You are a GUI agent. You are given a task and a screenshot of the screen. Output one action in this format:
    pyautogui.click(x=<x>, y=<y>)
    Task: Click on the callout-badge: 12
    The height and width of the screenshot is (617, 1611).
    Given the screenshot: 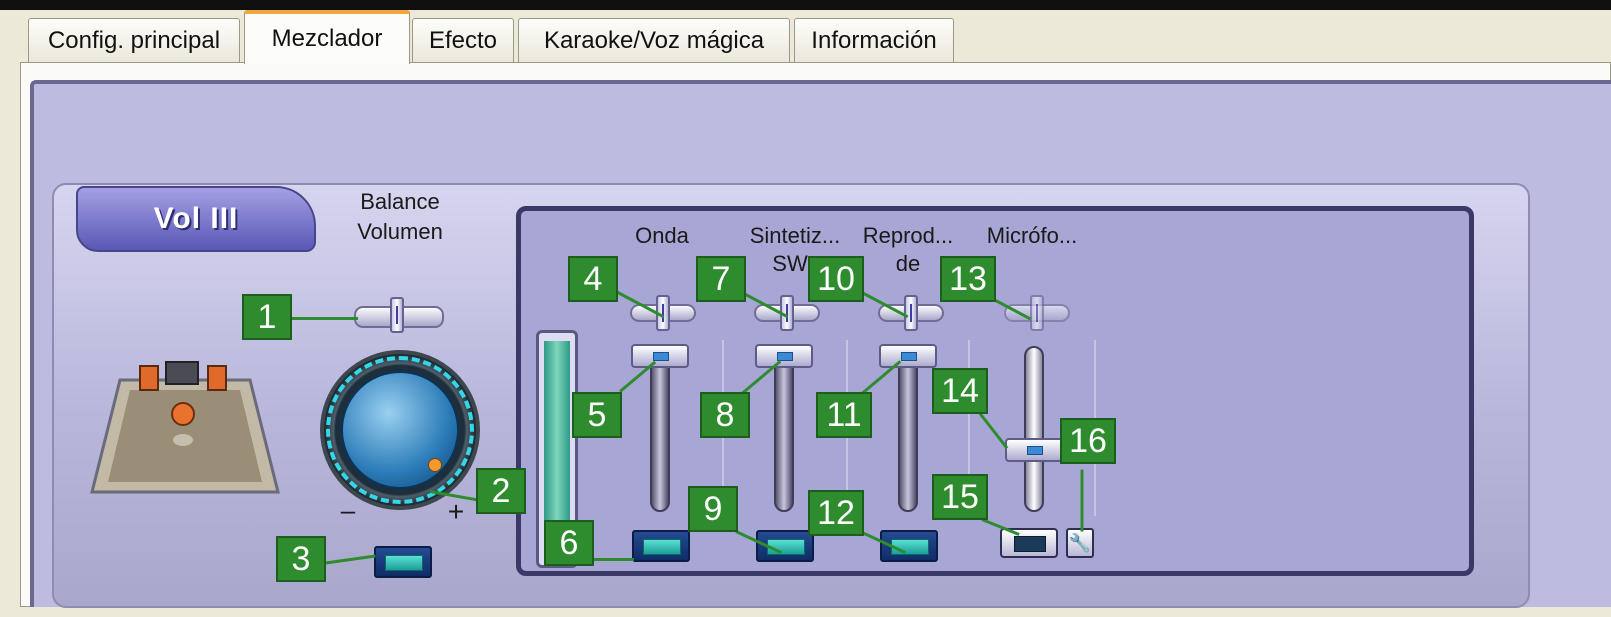 What is the action you would take?
    pyautogui.click(x=836, y=513)
    